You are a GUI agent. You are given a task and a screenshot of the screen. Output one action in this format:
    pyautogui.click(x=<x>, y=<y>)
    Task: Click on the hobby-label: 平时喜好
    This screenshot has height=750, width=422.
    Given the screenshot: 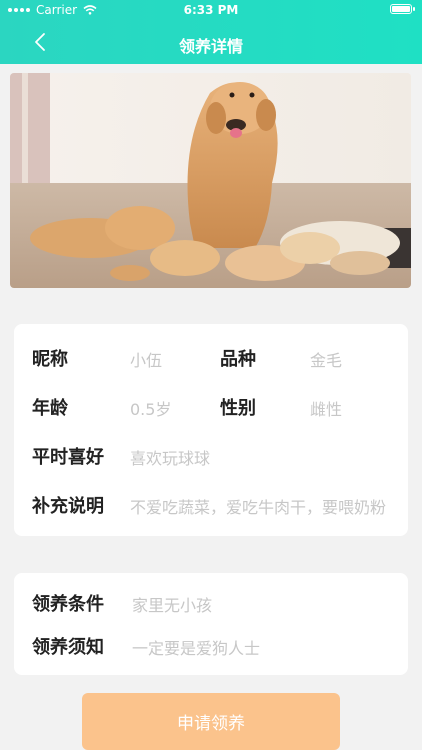 What is the action you would take?
    pyautogui.click(x=68, y=457)
    